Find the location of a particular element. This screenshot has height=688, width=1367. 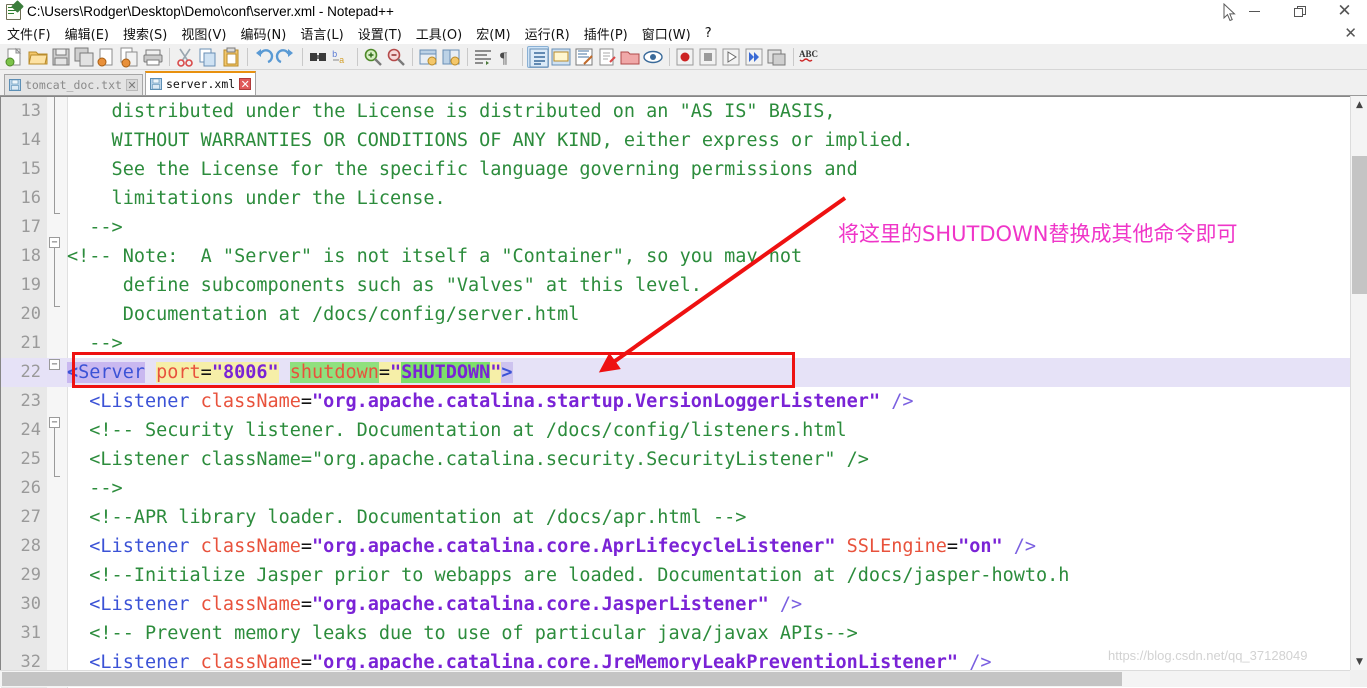

menu-tools: 工具(O) is located at coordinates (439, 33).